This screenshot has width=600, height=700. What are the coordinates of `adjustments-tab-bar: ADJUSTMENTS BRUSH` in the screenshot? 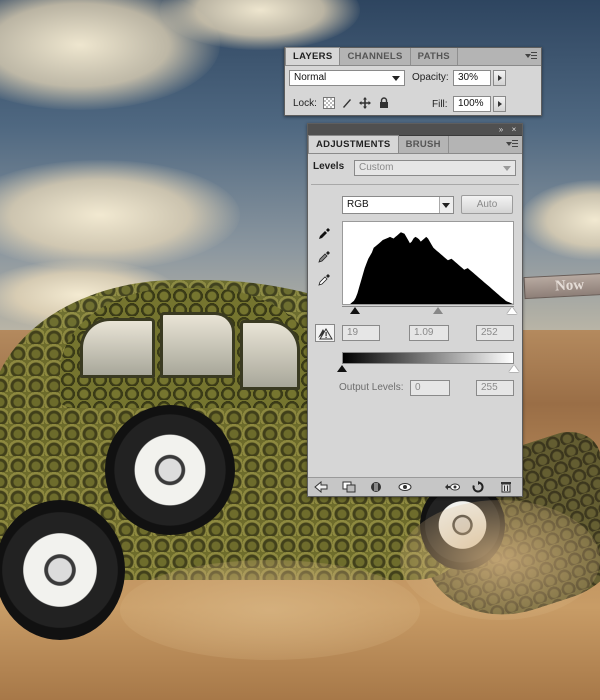 It's located at (415, 144).